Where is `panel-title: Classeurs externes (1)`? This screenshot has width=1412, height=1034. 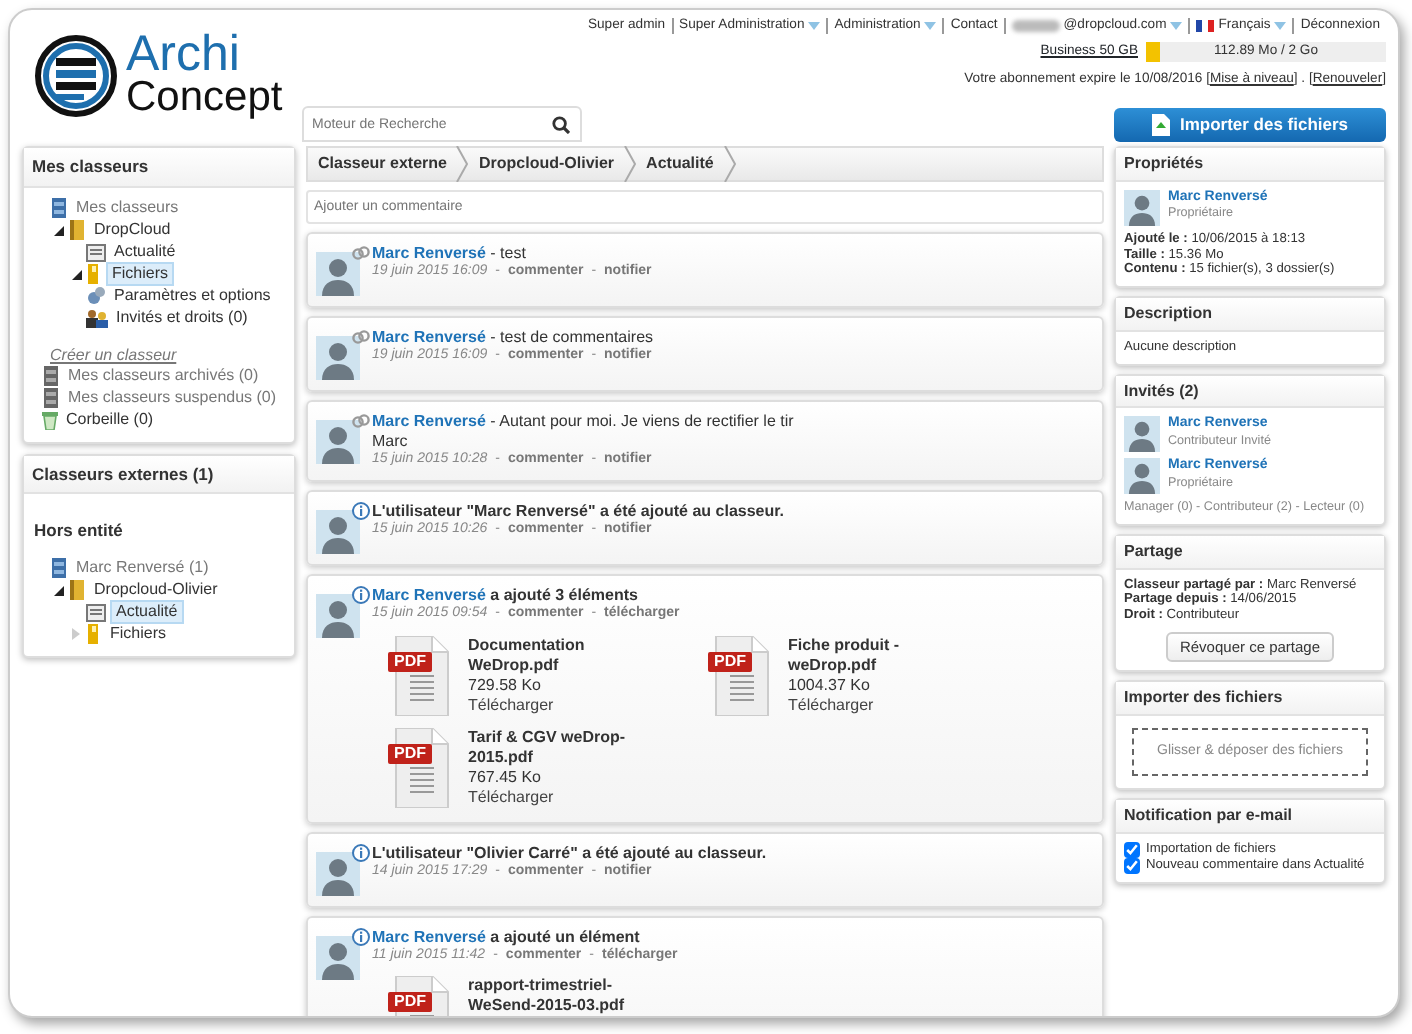
panel-title: Classeurs externes (1) is located at coordinates (159, 475).